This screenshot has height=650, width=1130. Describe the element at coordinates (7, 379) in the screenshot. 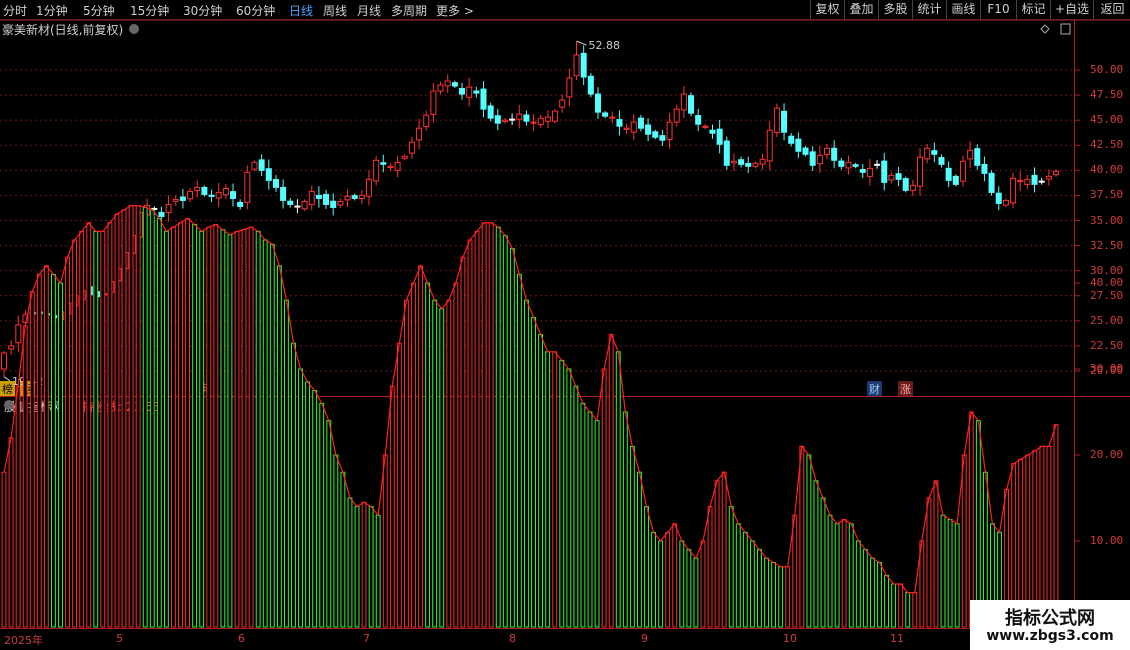

I see `low-pointer` at that location.